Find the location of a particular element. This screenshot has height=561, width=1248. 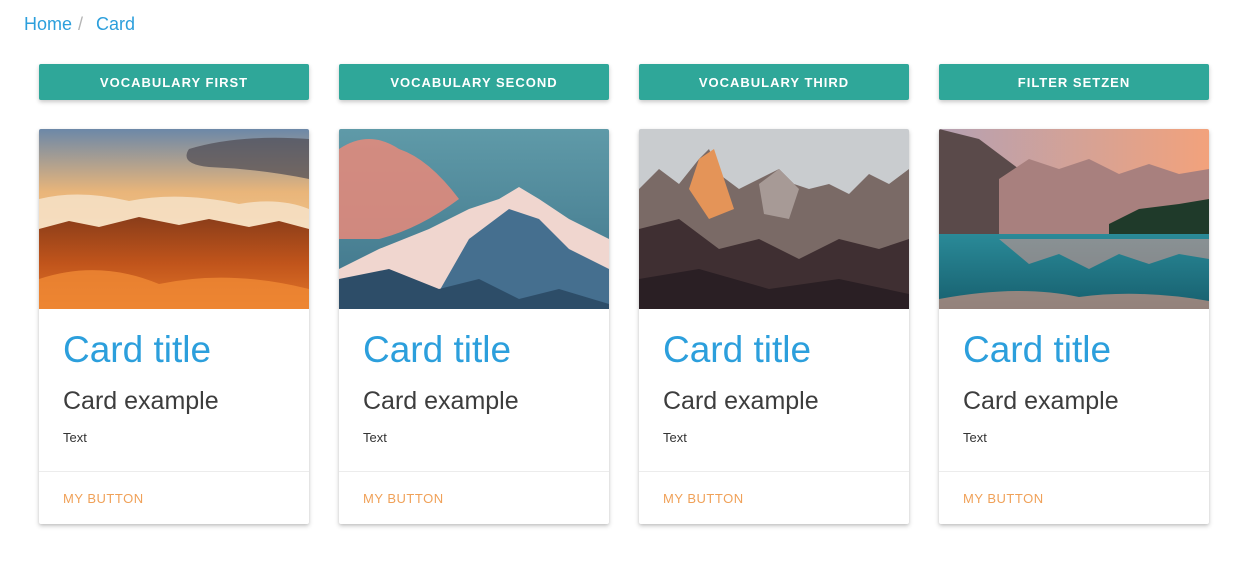

filter-setzen-button: FILTER SETZEN is located at coordinates (1074, 82).